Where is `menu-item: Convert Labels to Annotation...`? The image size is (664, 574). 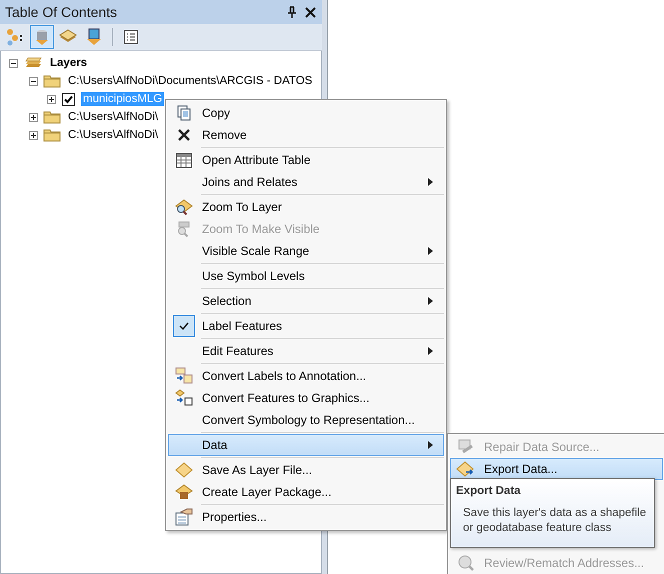
menu-item: Convert Labels to Annotation... is located at coordinates (306, 376).